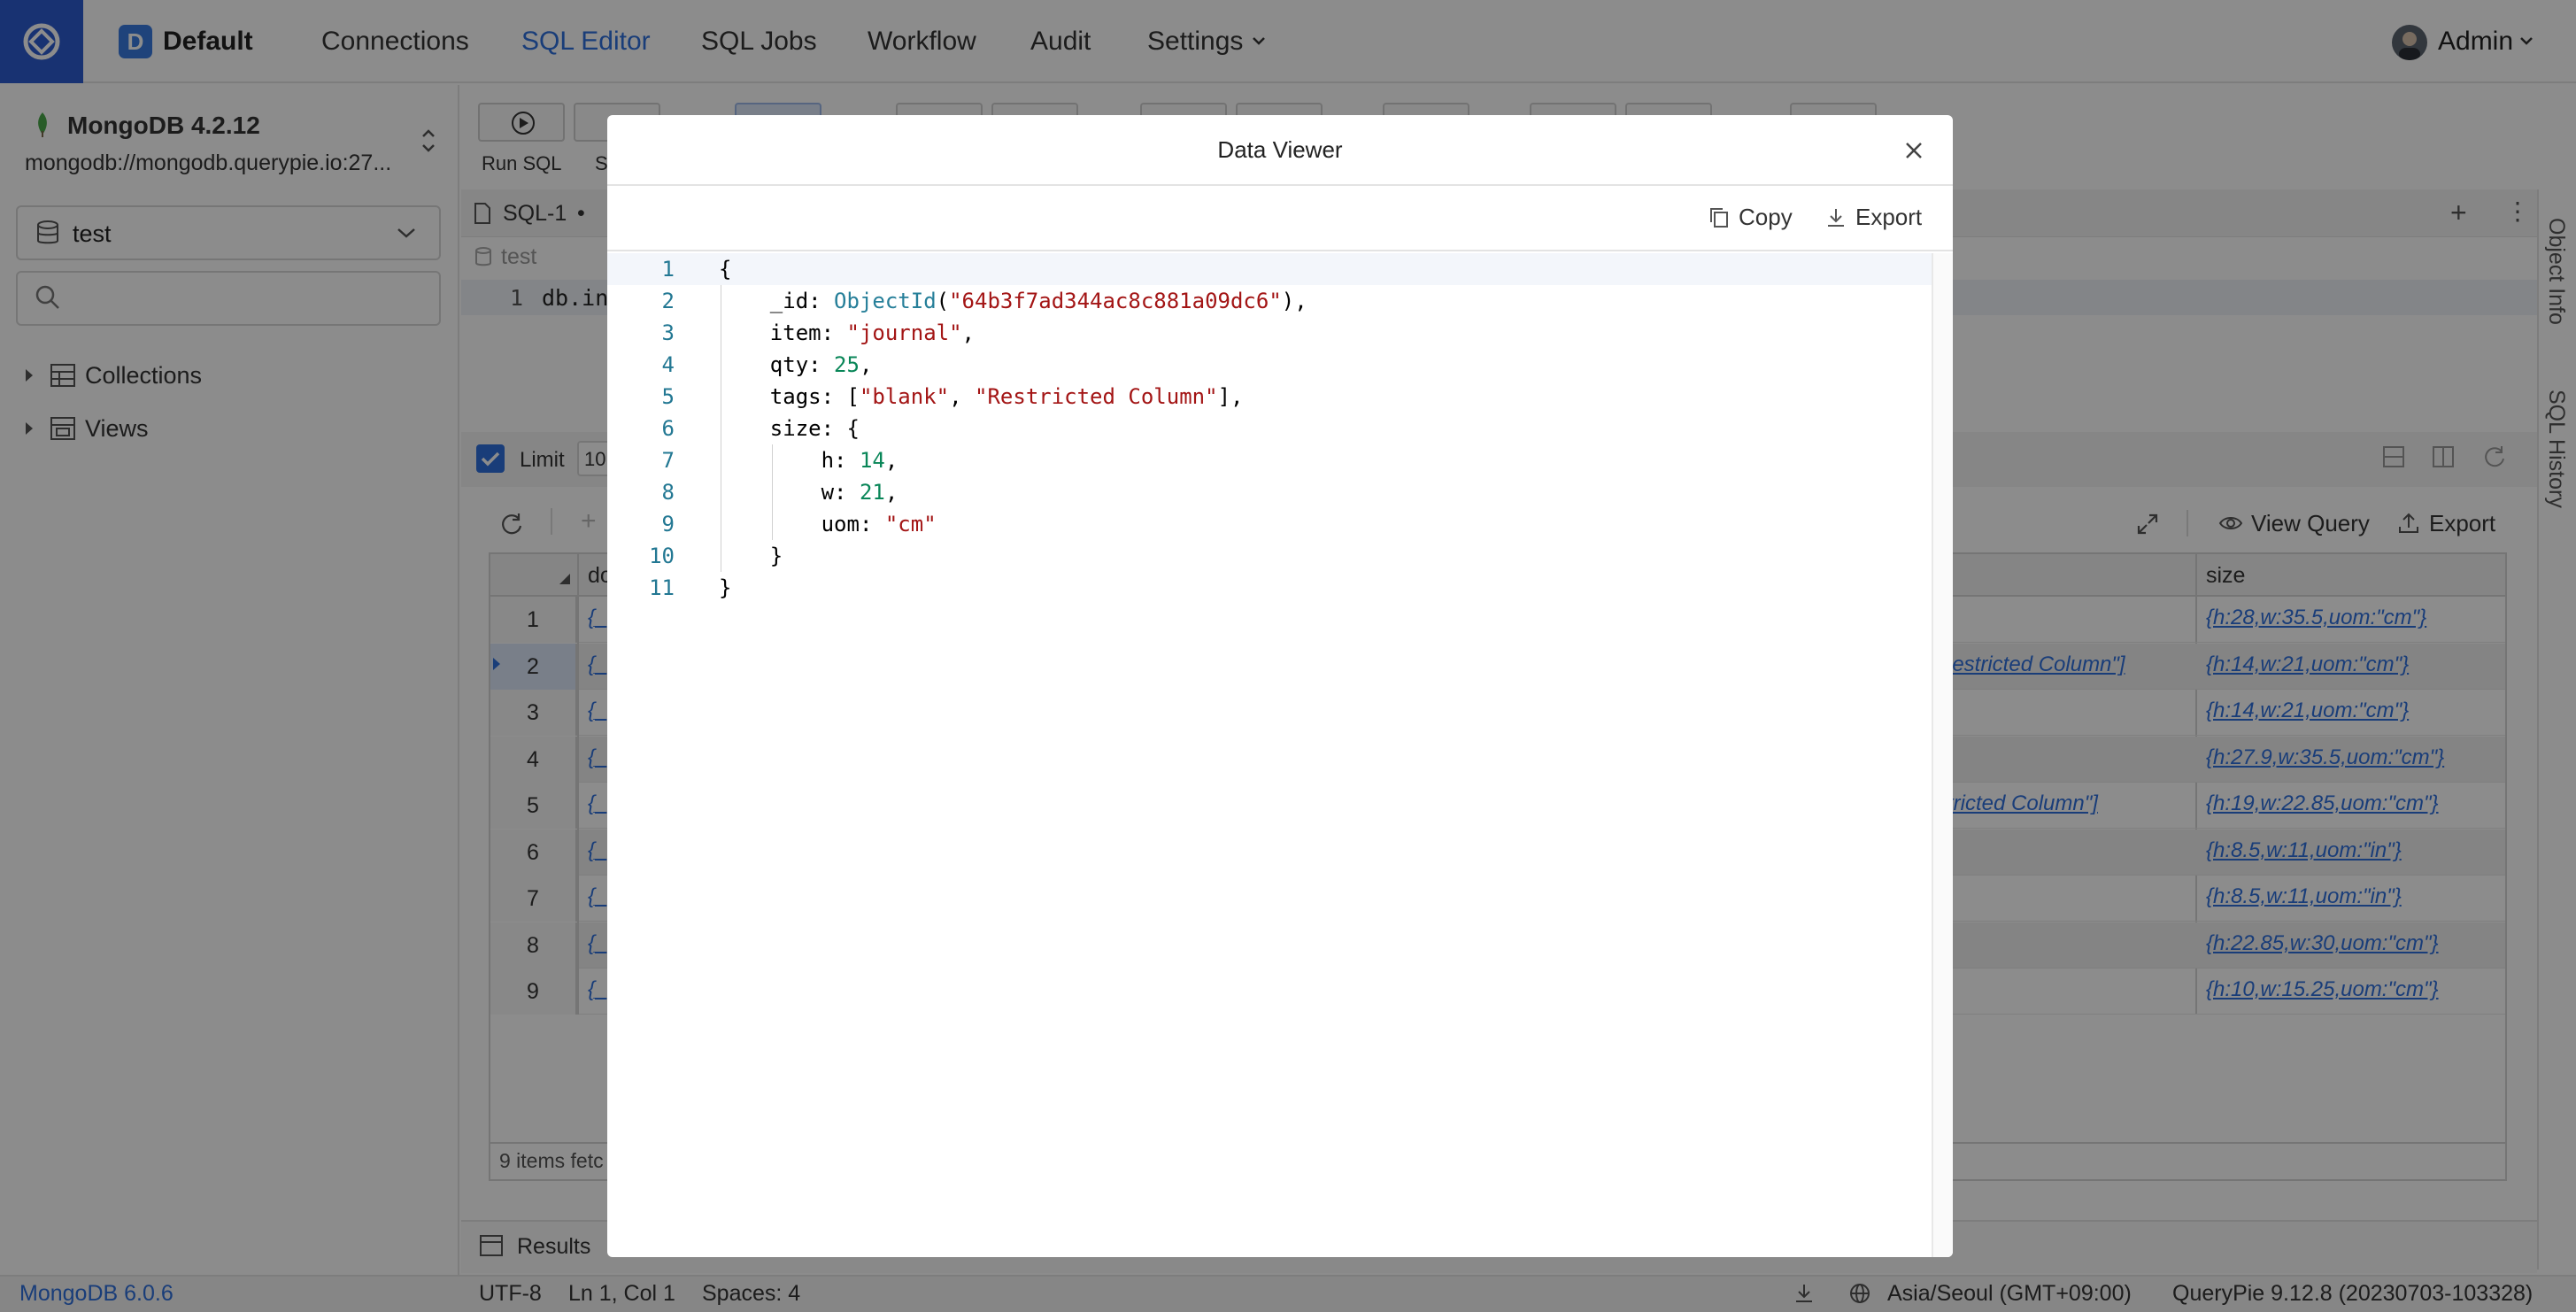 This screenshot has height=1312, width=2576. Describe the element at coordinates (828, 524) in the screenshot. I see `code-text: uom: "cm"` at that location.